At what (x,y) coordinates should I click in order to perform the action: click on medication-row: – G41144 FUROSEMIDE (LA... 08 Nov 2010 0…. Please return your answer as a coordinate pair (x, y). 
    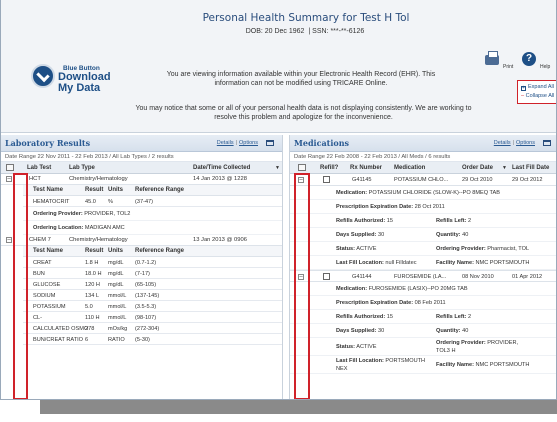
    Looking at the image, I should click on (423, 276).